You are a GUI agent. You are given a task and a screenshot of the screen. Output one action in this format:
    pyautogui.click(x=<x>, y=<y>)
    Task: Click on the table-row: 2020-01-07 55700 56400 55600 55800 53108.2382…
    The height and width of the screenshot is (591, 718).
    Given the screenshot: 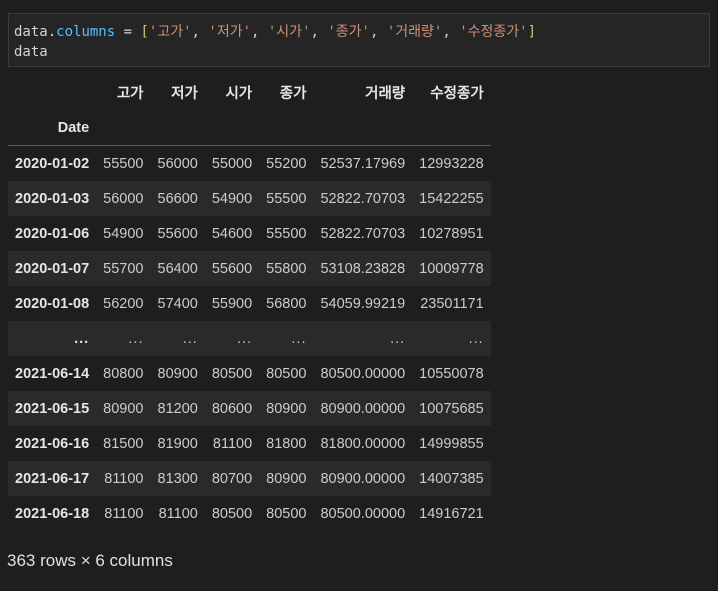 What is the action you would take?
    pyautogui.click(x=249, y=268)
    